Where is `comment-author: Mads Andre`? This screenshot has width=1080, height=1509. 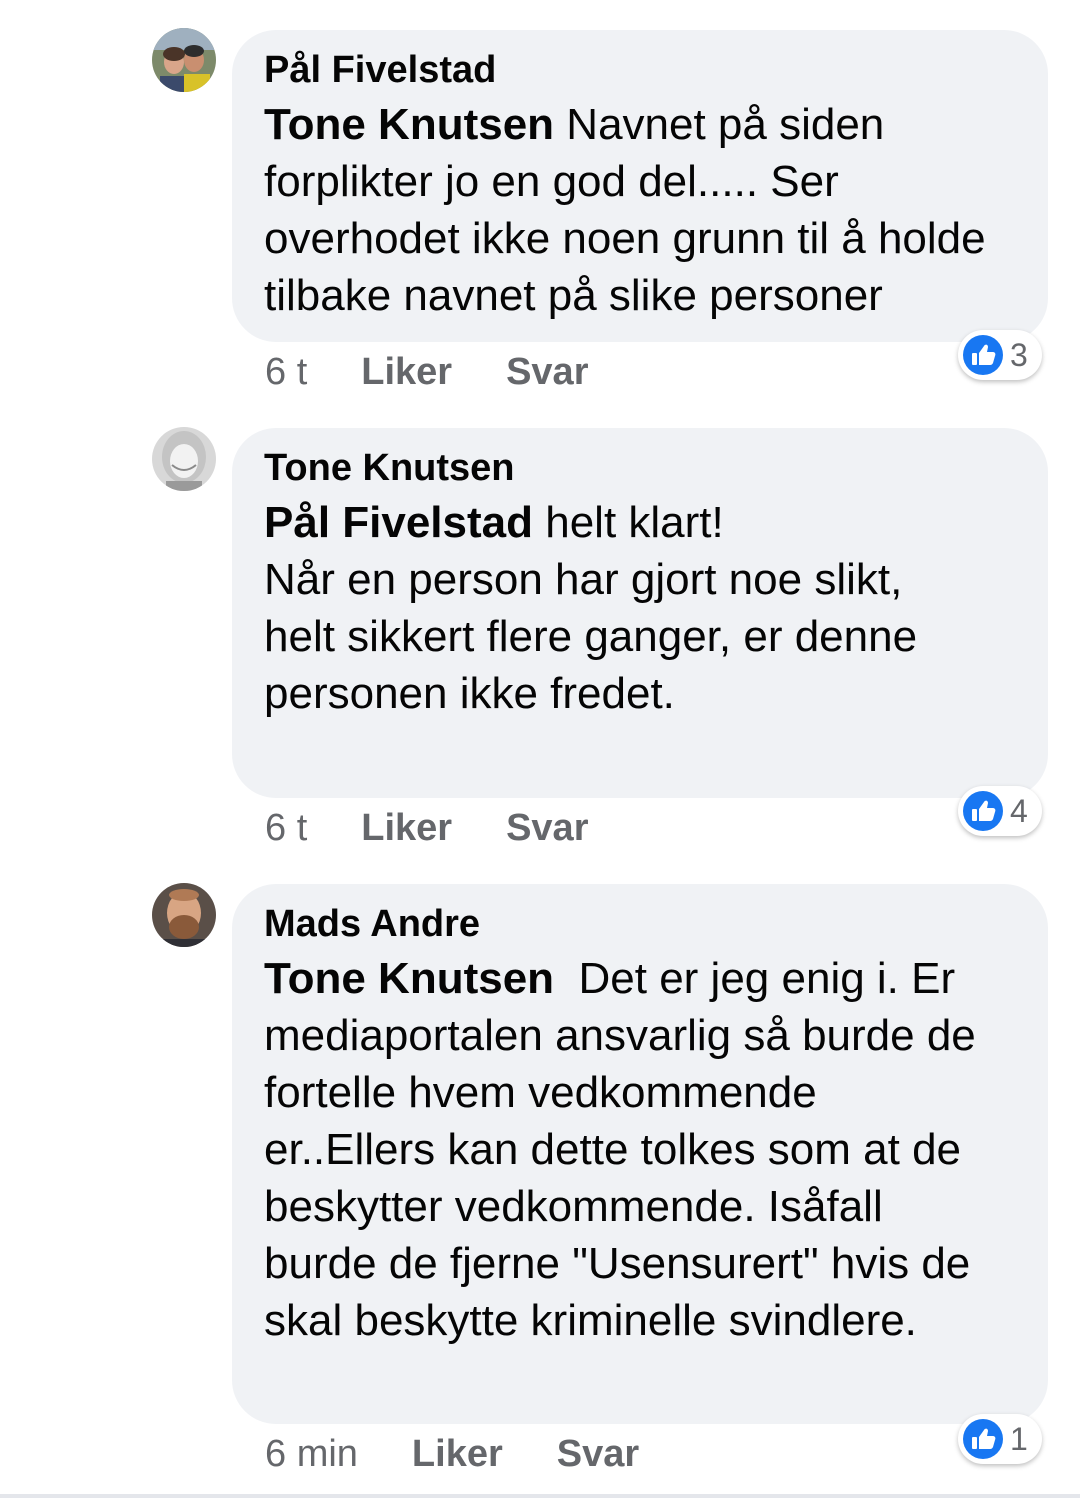
comment-author: Mads Andre is located at coordinates (641, 924).